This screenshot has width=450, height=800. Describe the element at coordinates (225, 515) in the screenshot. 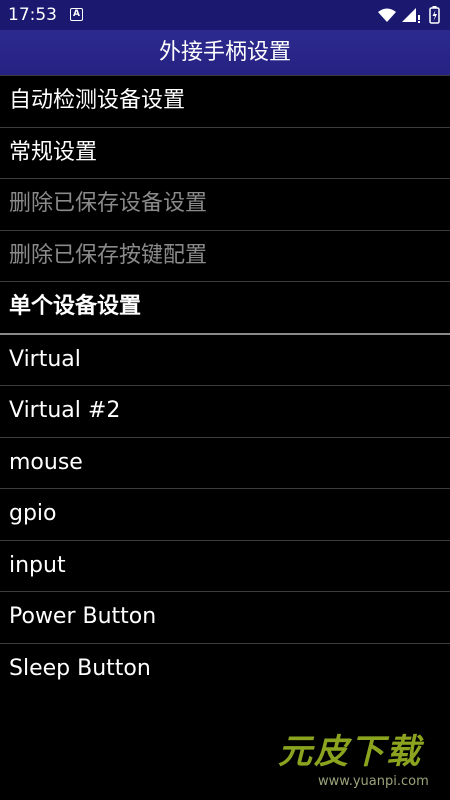

I see `device-item-gpio: gpio` at that location.